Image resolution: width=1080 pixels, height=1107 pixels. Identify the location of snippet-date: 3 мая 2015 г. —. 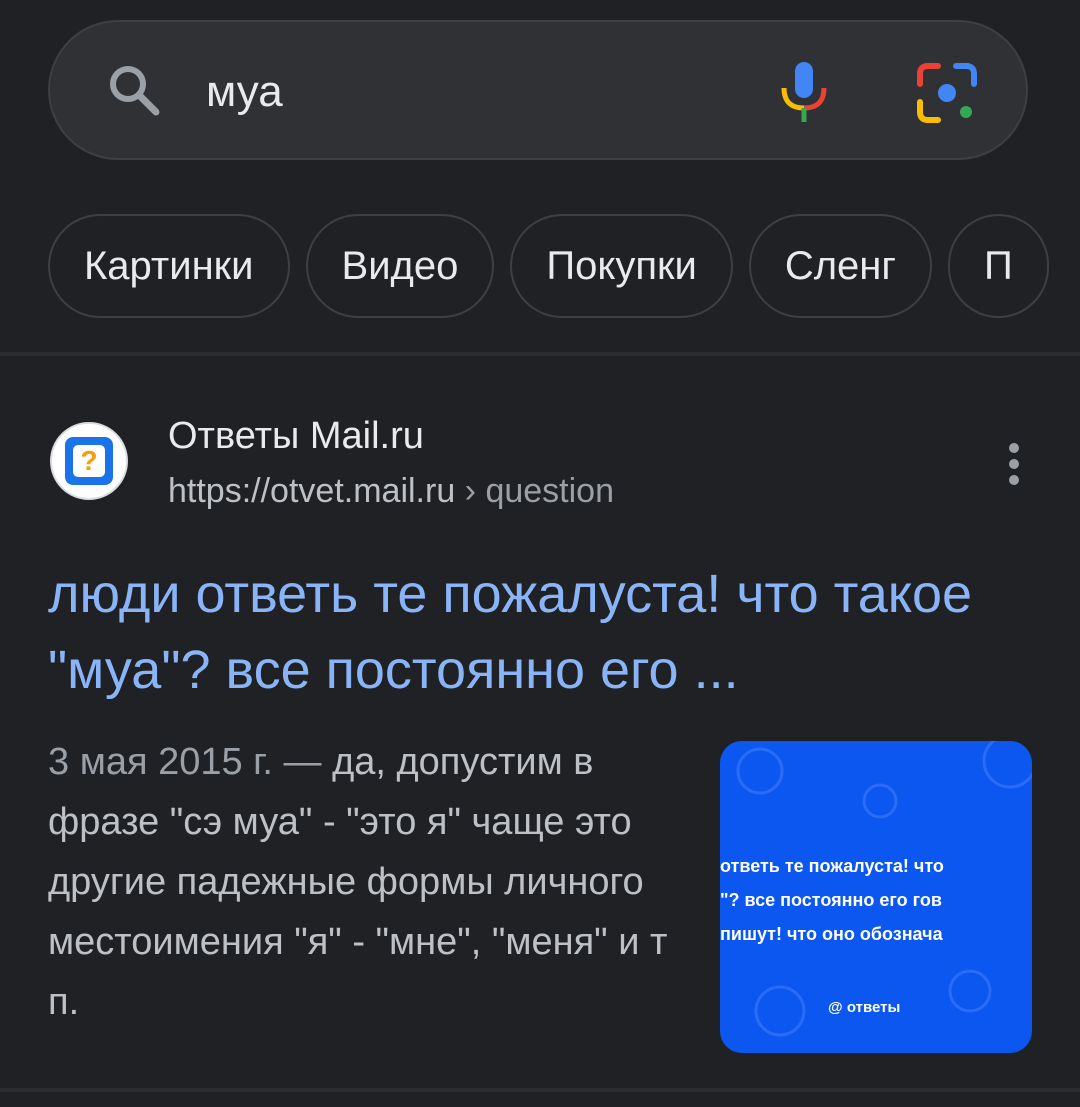
(190, 762).